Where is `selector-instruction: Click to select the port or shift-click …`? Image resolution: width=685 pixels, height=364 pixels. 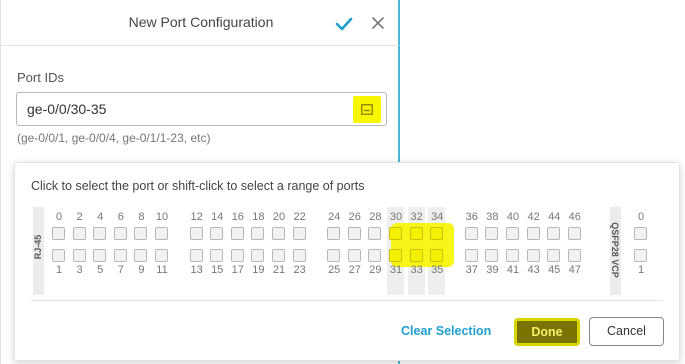
selector-instruction: Click to select the port or shift-click … is located at coordinates (198, 186).